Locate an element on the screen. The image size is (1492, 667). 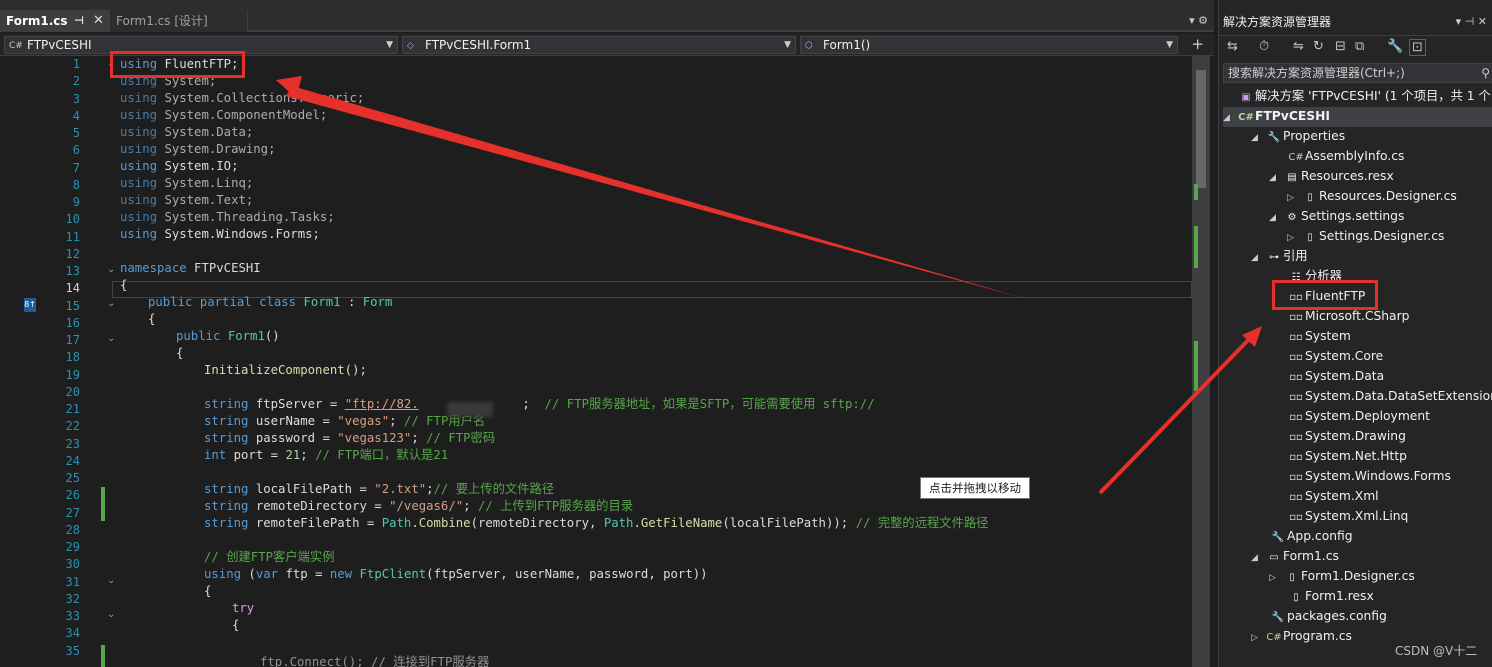
scrollbar-thumb is located at coordinates (1201, 129).